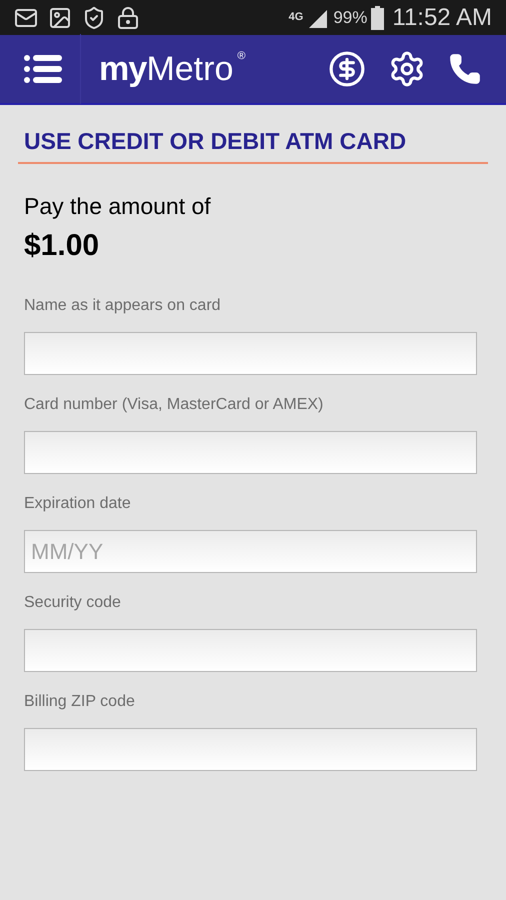  Describe the element at coordinates (377, 18) in the screenshot. I see `battery-icon` at that location.